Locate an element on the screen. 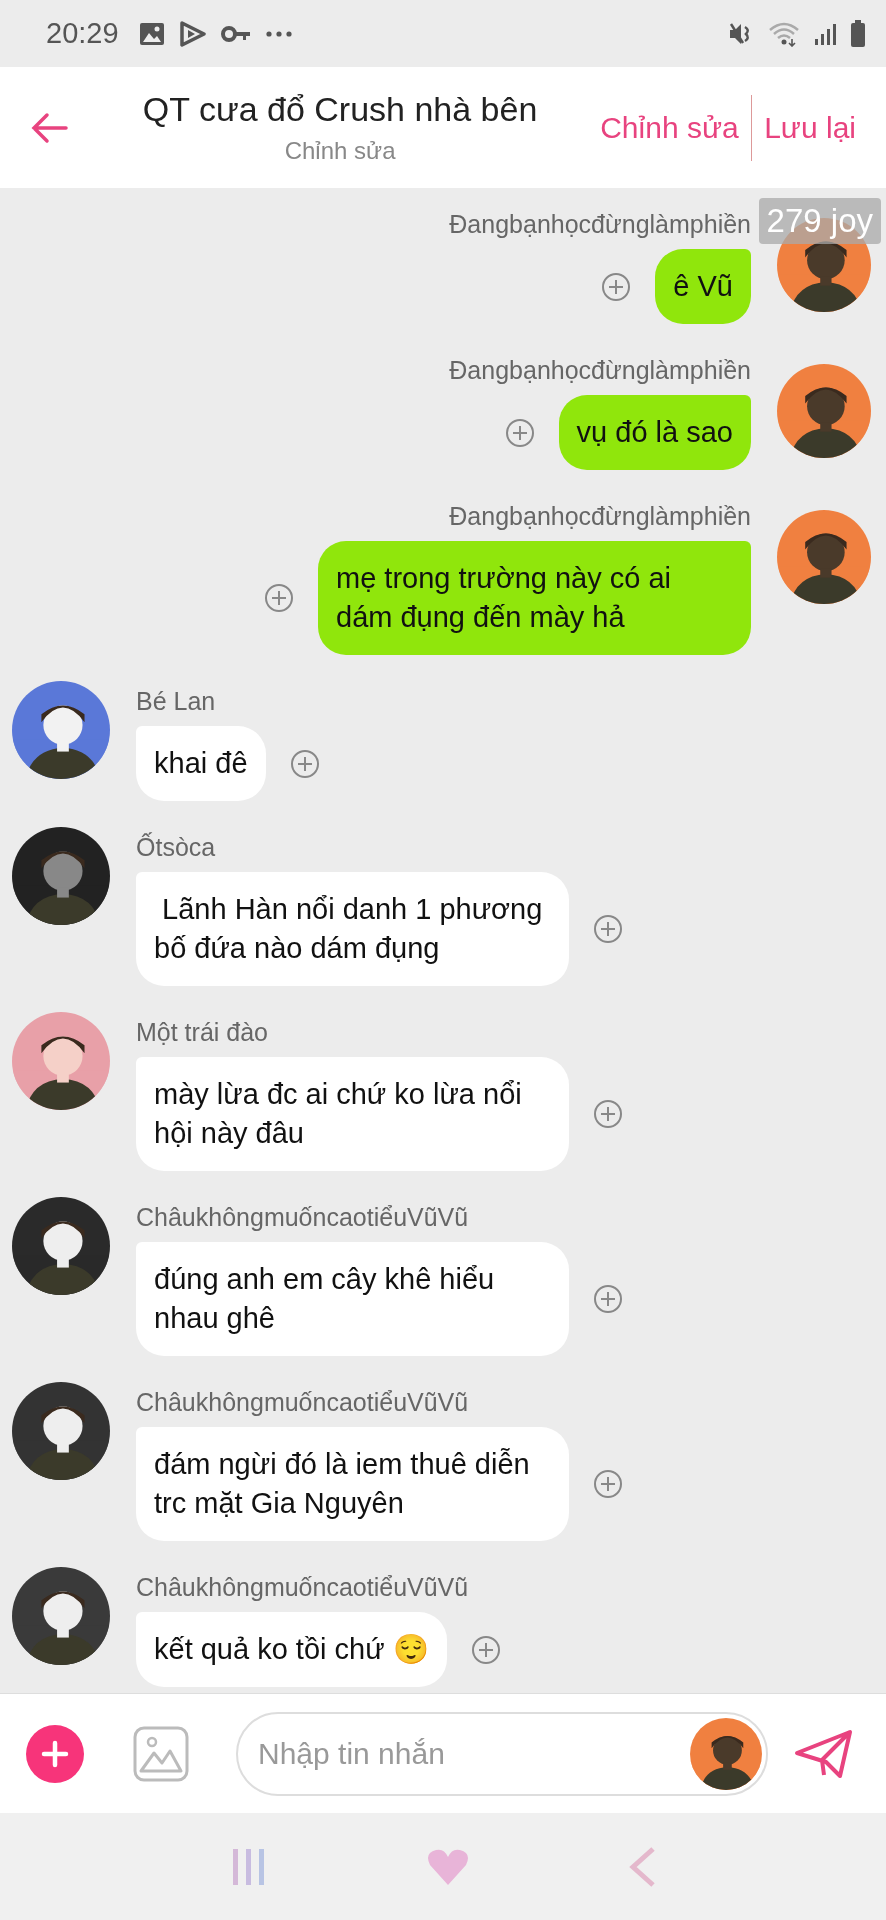 The width and height of the screenshot is (886, 1920). message-bubble: mày lừa đc ai chứ ko lừa nổi hội này đâu is located at coordinates (352, 1114).